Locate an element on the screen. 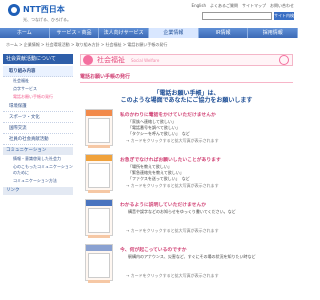  site-search: サイト内検索 is located at coordinates (248, 19).